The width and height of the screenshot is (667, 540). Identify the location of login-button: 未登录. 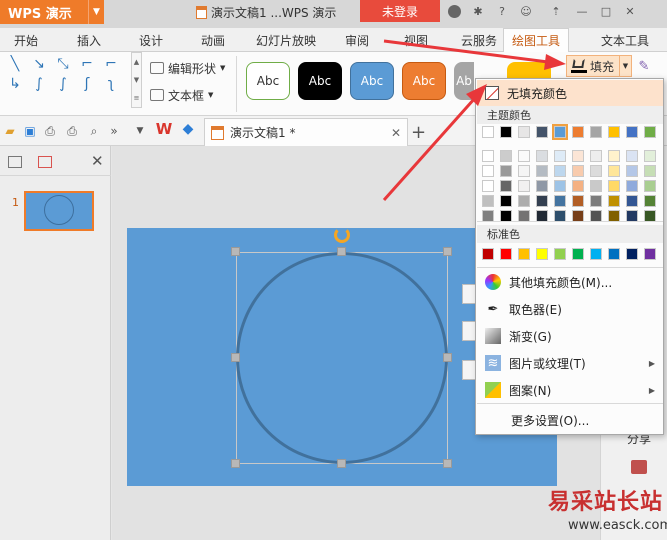
(400, 11).